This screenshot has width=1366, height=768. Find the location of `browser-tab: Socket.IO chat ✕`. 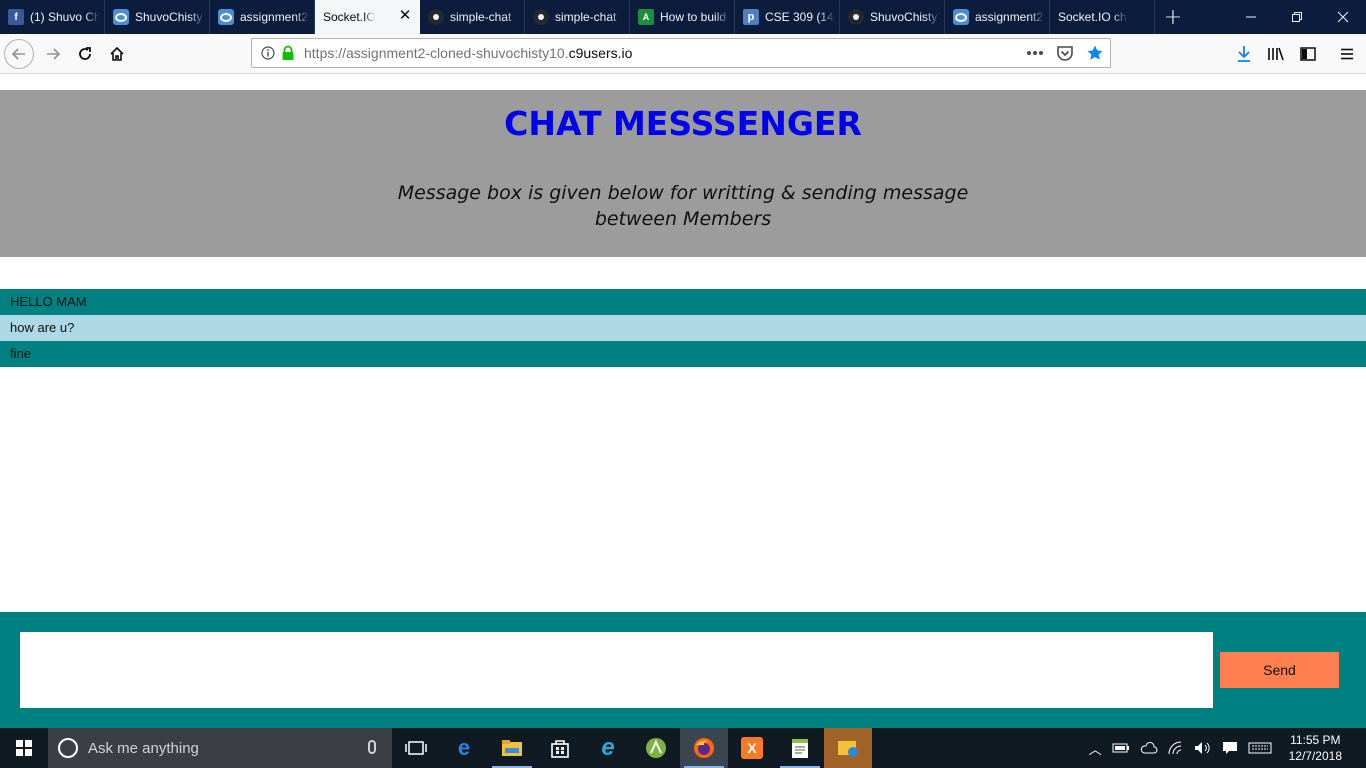

browser-tab: Socket.IO chat ✕ is located at coordinates (367, 17).